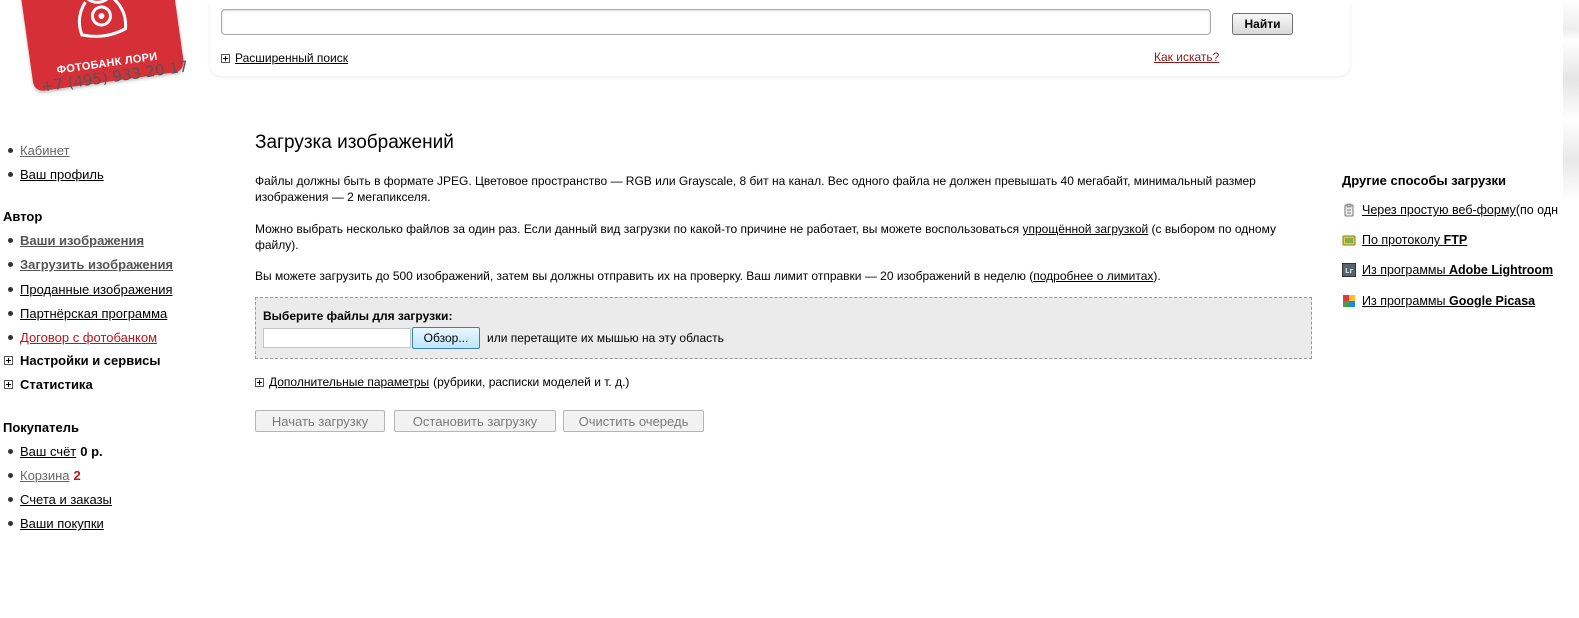  What do you see at coordinates (91, 451) in the screenshot?
I see `account-balance: 0 р.` at bounding box center [91, 451].